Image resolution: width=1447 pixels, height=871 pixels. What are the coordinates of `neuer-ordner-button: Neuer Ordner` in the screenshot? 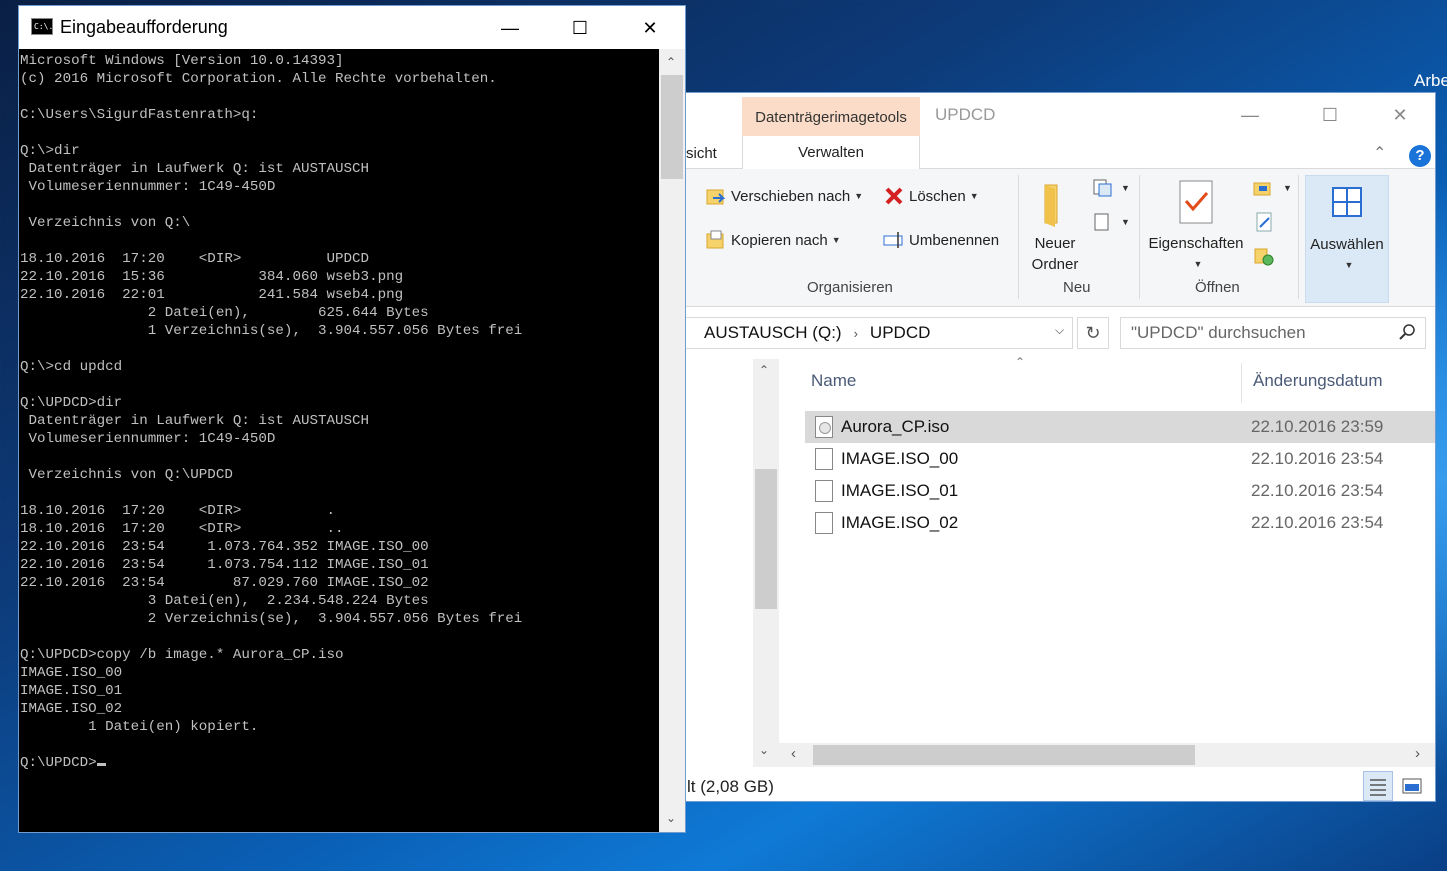 It's located at (1055, 227).